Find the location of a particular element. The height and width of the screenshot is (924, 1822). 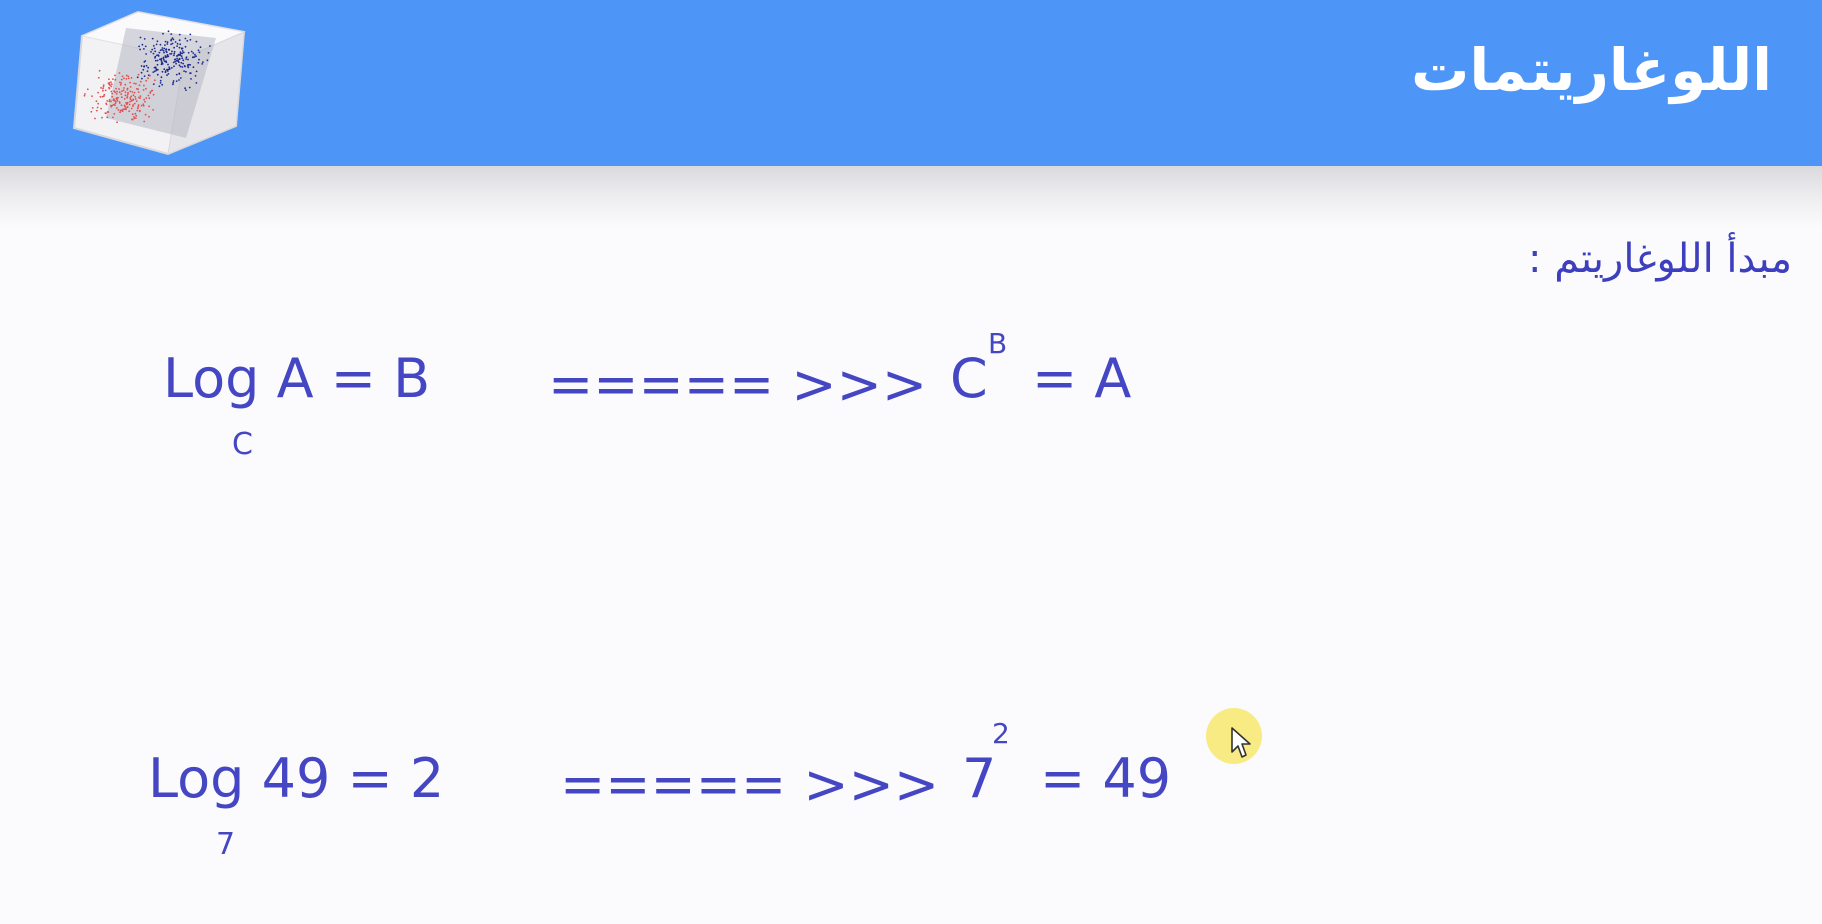

general-rule-base: C is located at coordinates (242, 444).